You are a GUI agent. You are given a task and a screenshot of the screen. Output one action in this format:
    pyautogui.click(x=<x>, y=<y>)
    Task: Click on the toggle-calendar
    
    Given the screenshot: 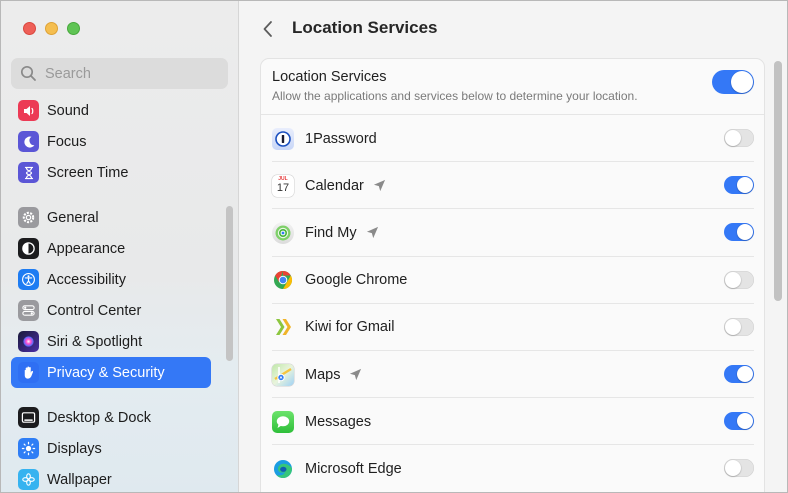 What is the action you would take?
    pyautogui.click(x=739, y=185)
    